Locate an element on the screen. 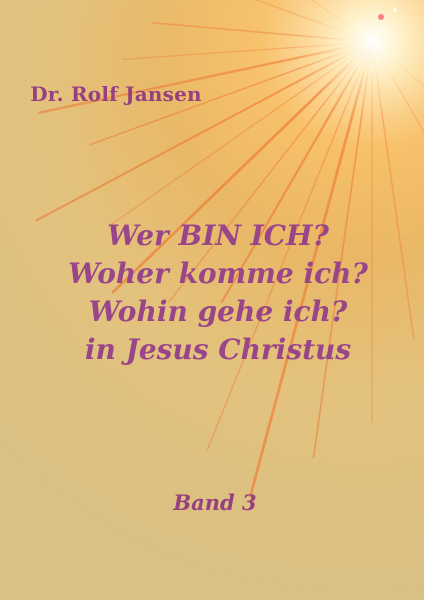  volume-label: Band 3 is located at coordinates (215, 502).